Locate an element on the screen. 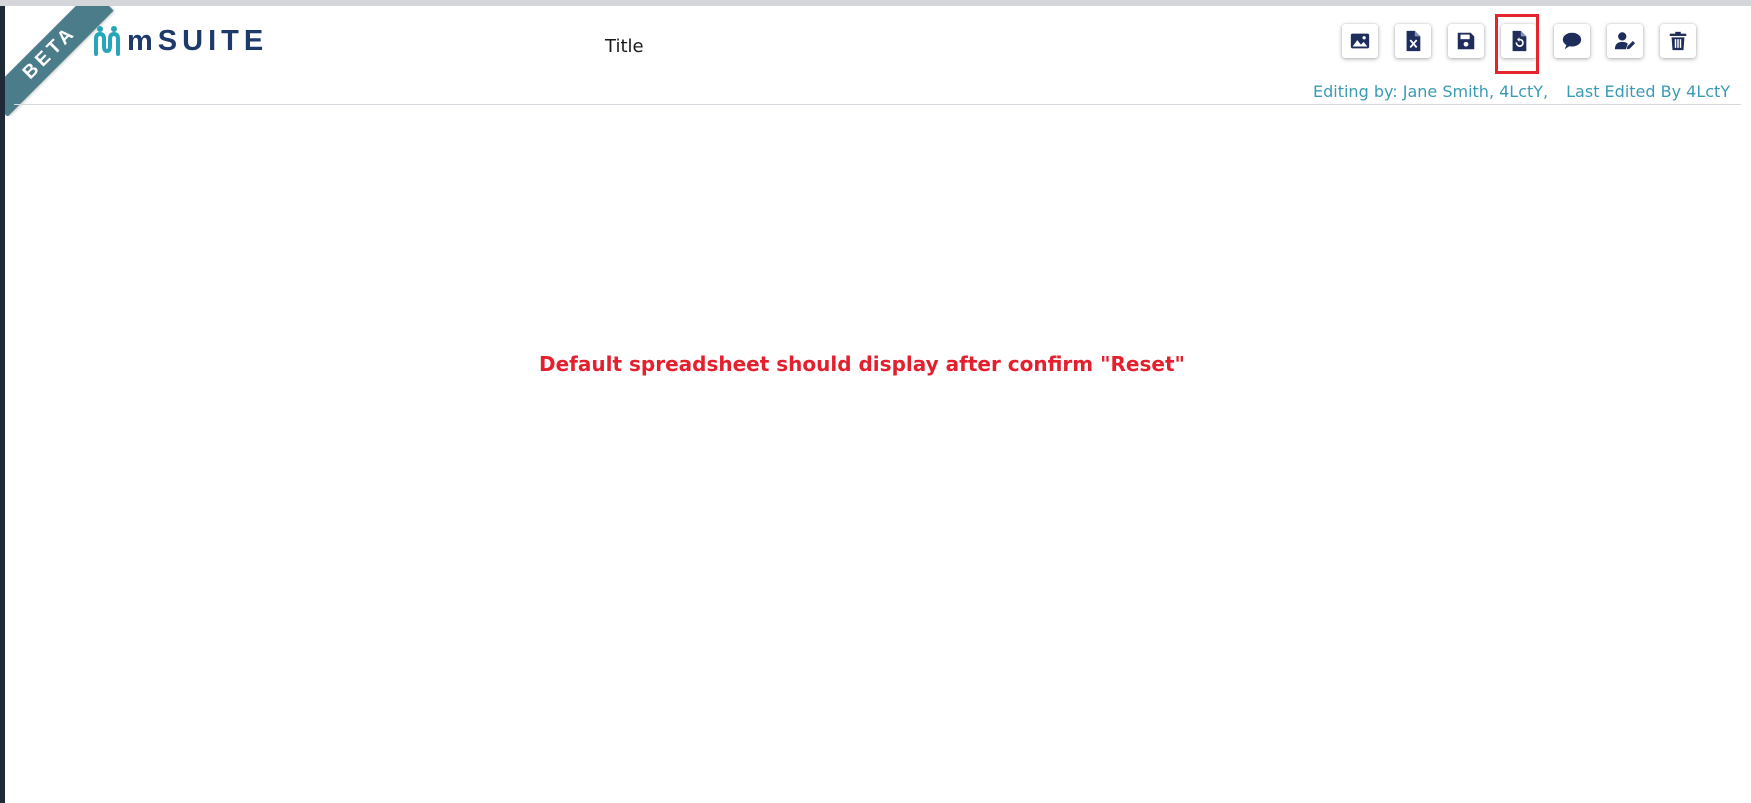 This screenshot has height=803, width=1751. save-button is located at coordinates (1466, 41).